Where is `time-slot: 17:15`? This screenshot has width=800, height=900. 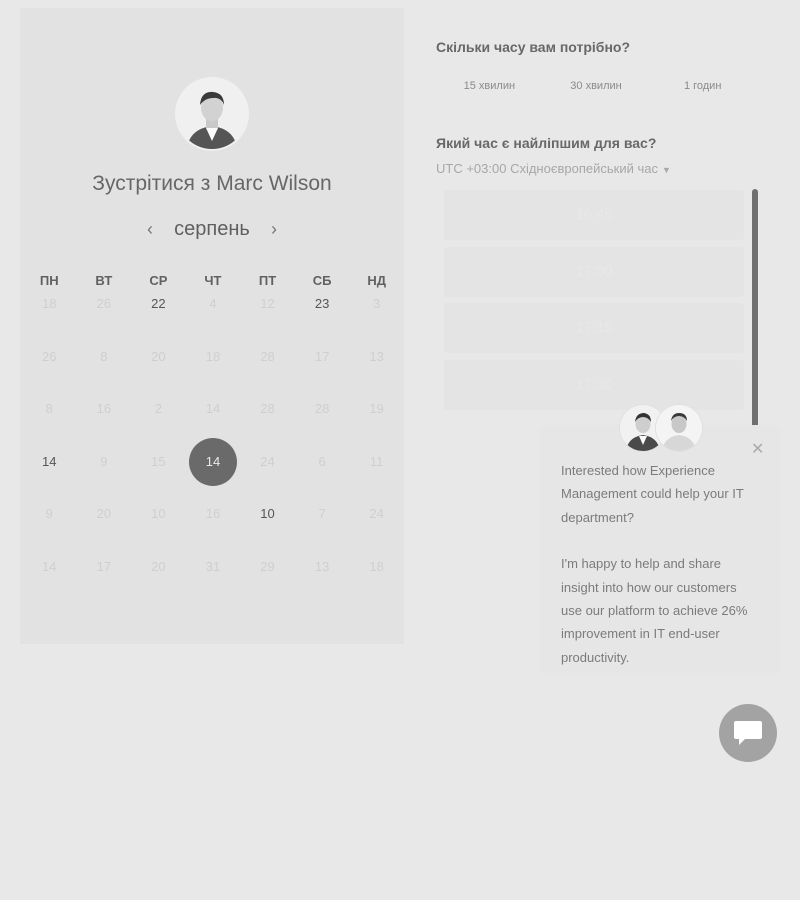
time-slot: 17:15 is located at coordinates (594, 328).